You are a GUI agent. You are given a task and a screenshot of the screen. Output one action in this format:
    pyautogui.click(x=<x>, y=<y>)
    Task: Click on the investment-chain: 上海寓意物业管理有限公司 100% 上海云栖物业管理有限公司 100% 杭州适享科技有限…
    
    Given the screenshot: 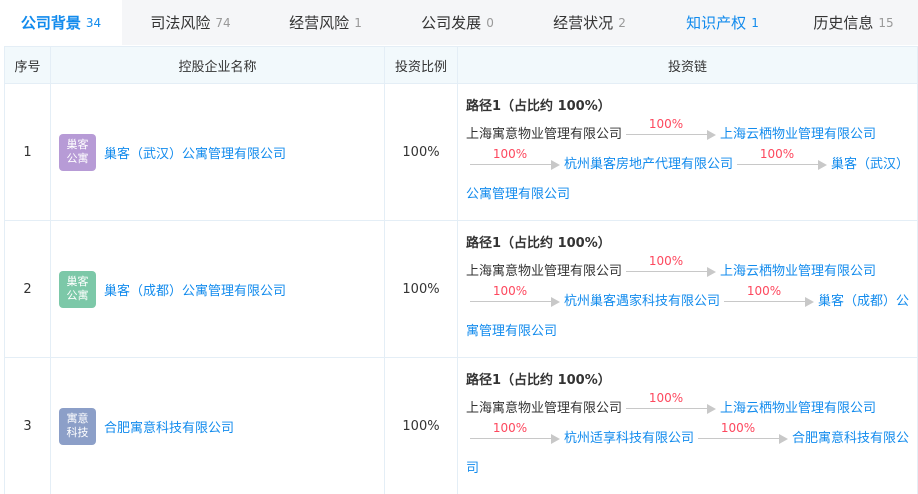 What is the action you would take?
    pyautogui.click(x=689, y=437)
    